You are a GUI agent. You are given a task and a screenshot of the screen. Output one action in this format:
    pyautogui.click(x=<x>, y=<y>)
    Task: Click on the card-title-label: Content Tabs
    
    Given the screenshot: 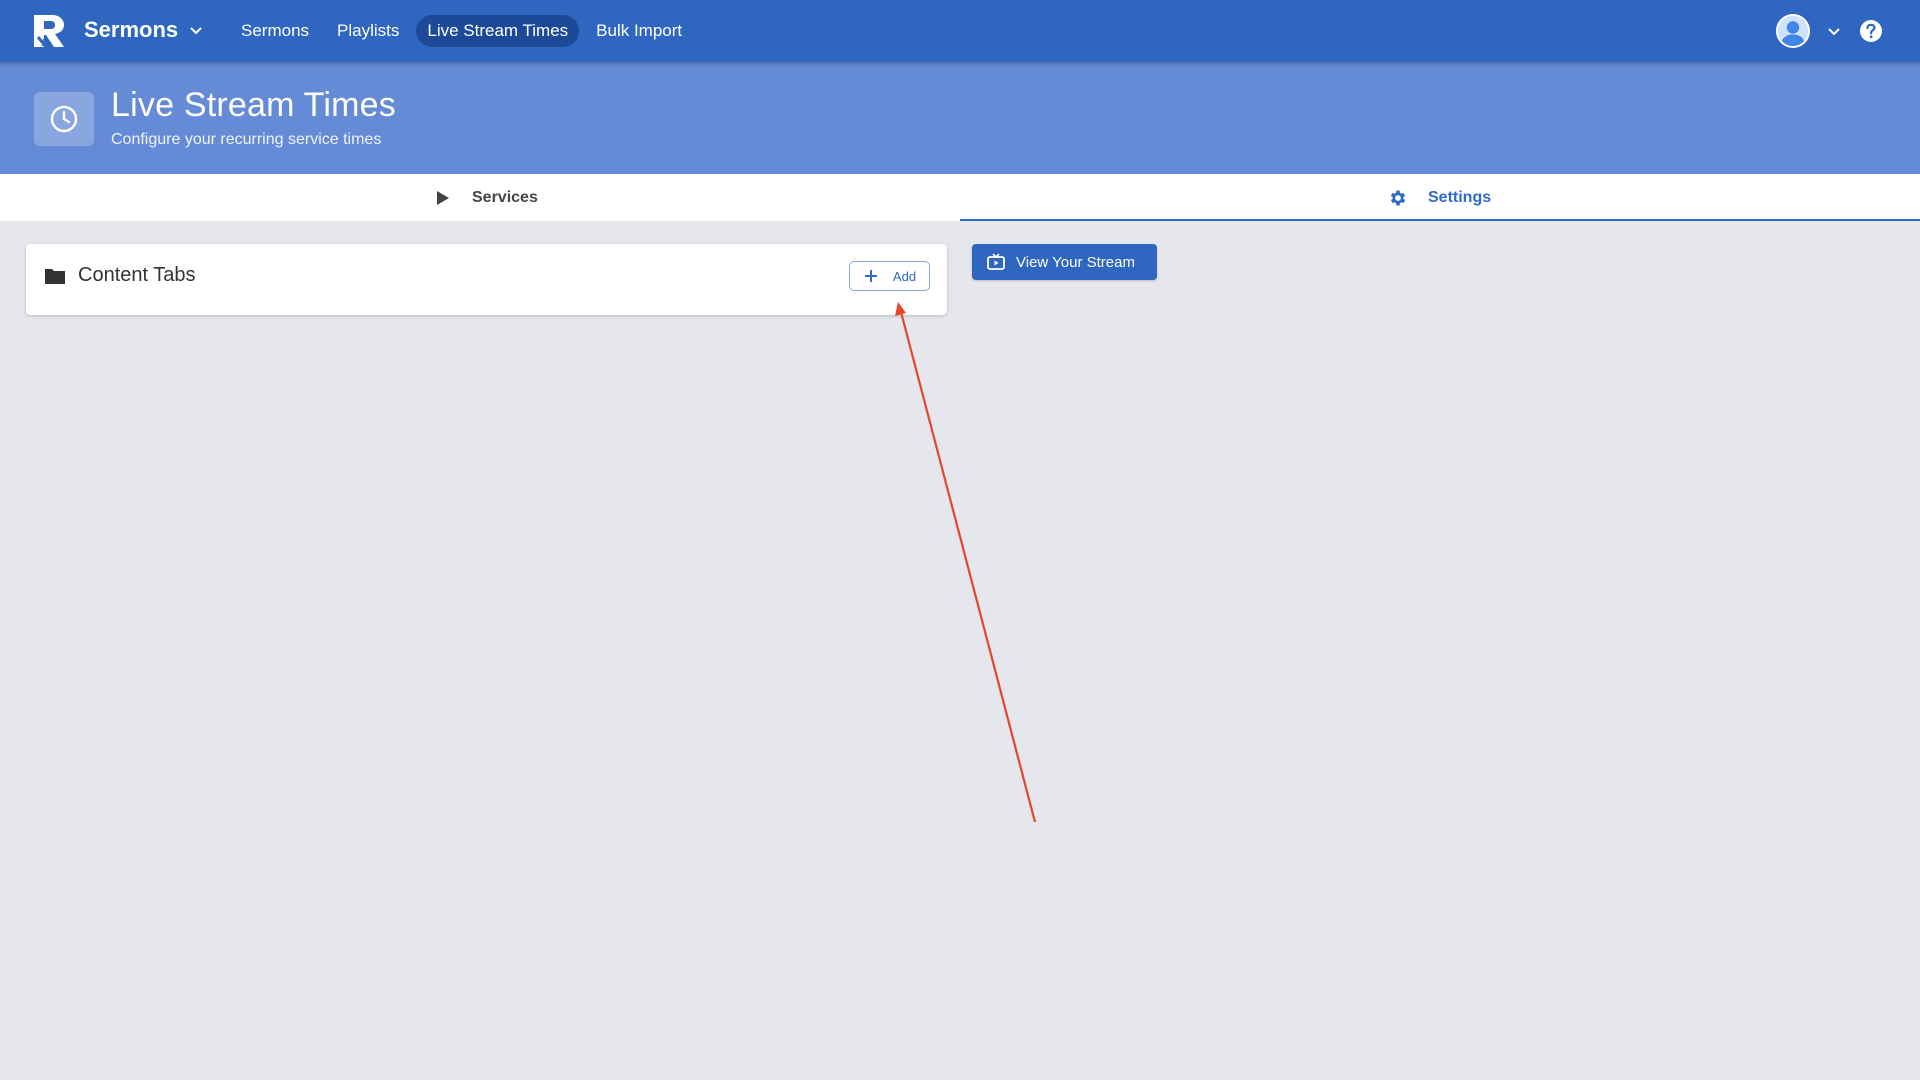 What is the action you would take?
    pyautogui.click(x=137, y=275)
    